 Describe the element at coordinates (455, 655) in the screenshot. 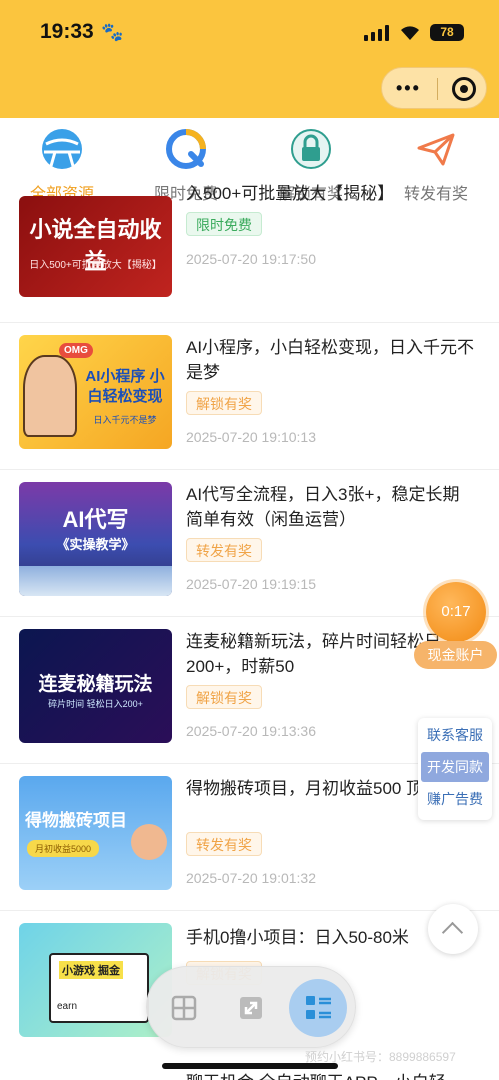

I see `cash-account-button: 现金账户` at that location.